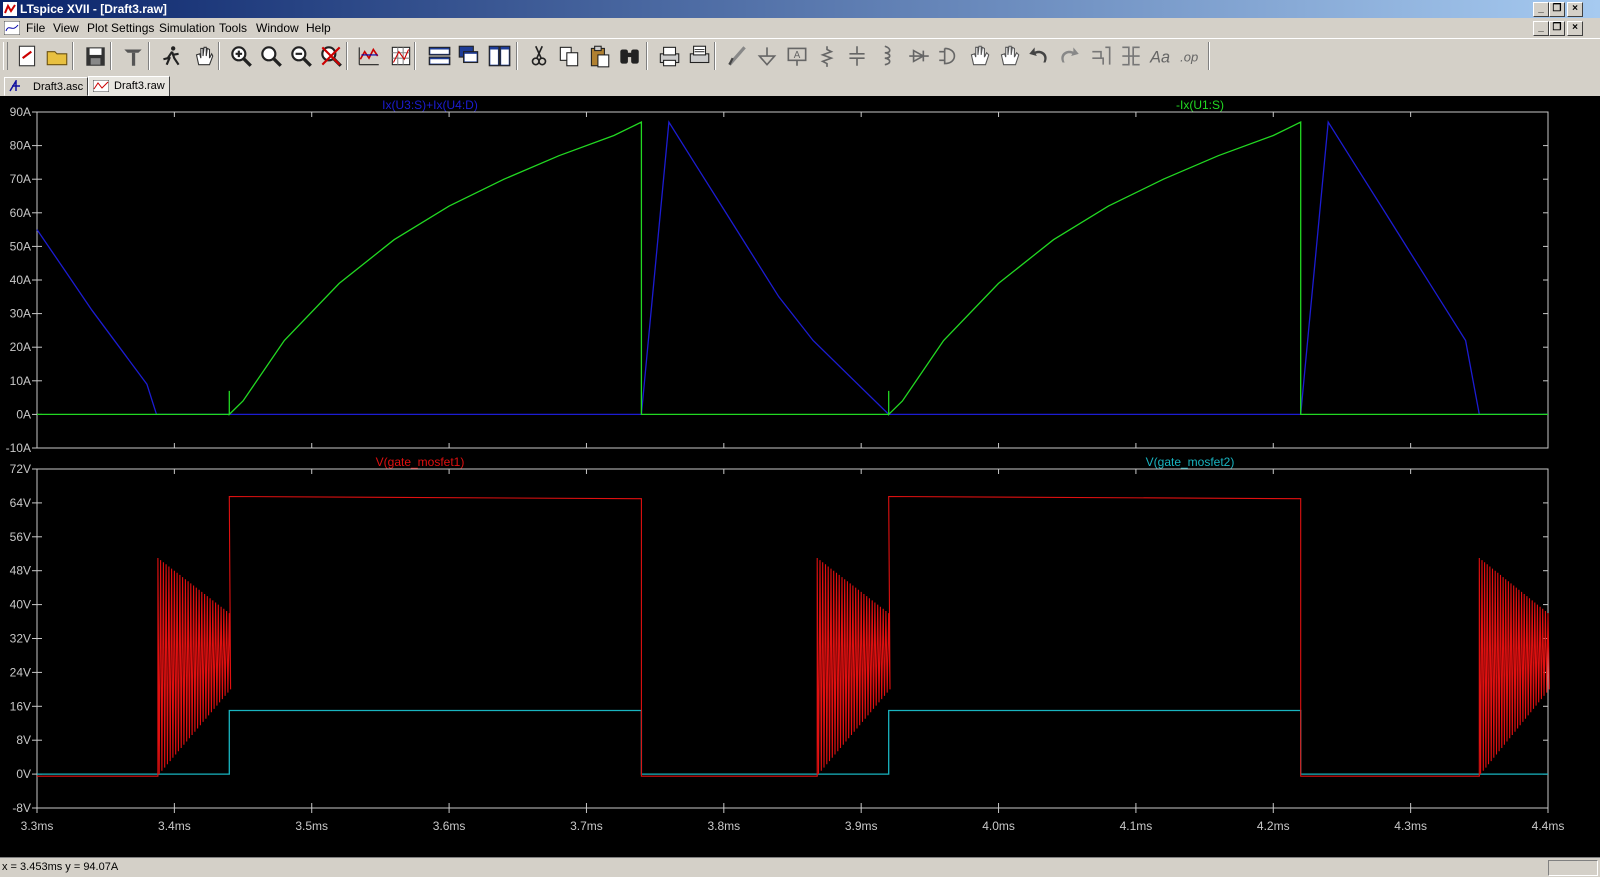 Image resolution: width=1600 pixels, height=877 pixels. Describe the element at coordinates (1136, 826) in the screenshot. I see `x-tick-label: 4.1ms` at that location.